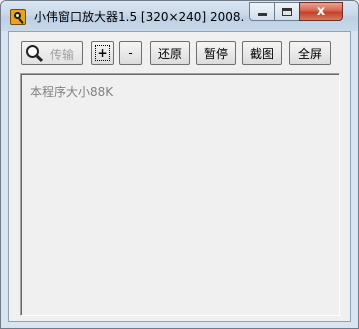  What do you see at coordinates (62, 55) in the screenshot?
I see `transfer-label: 传输` at bounding box center [62, 55].